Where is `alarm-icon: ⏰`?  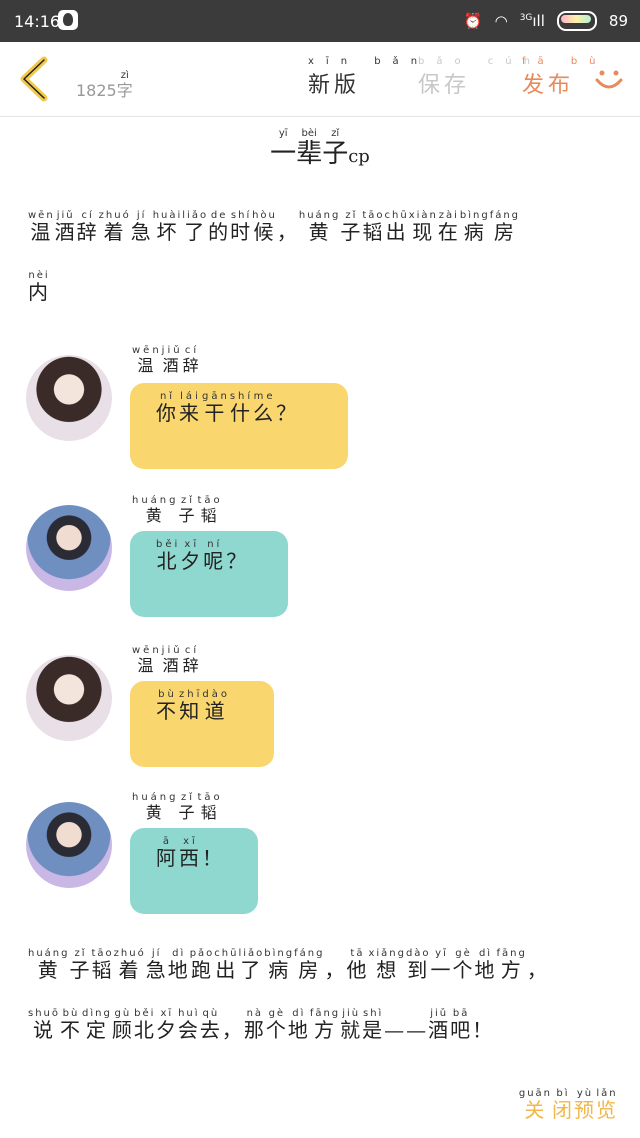 alarm-icon: ⏰ is located at coordinates (473, 21).